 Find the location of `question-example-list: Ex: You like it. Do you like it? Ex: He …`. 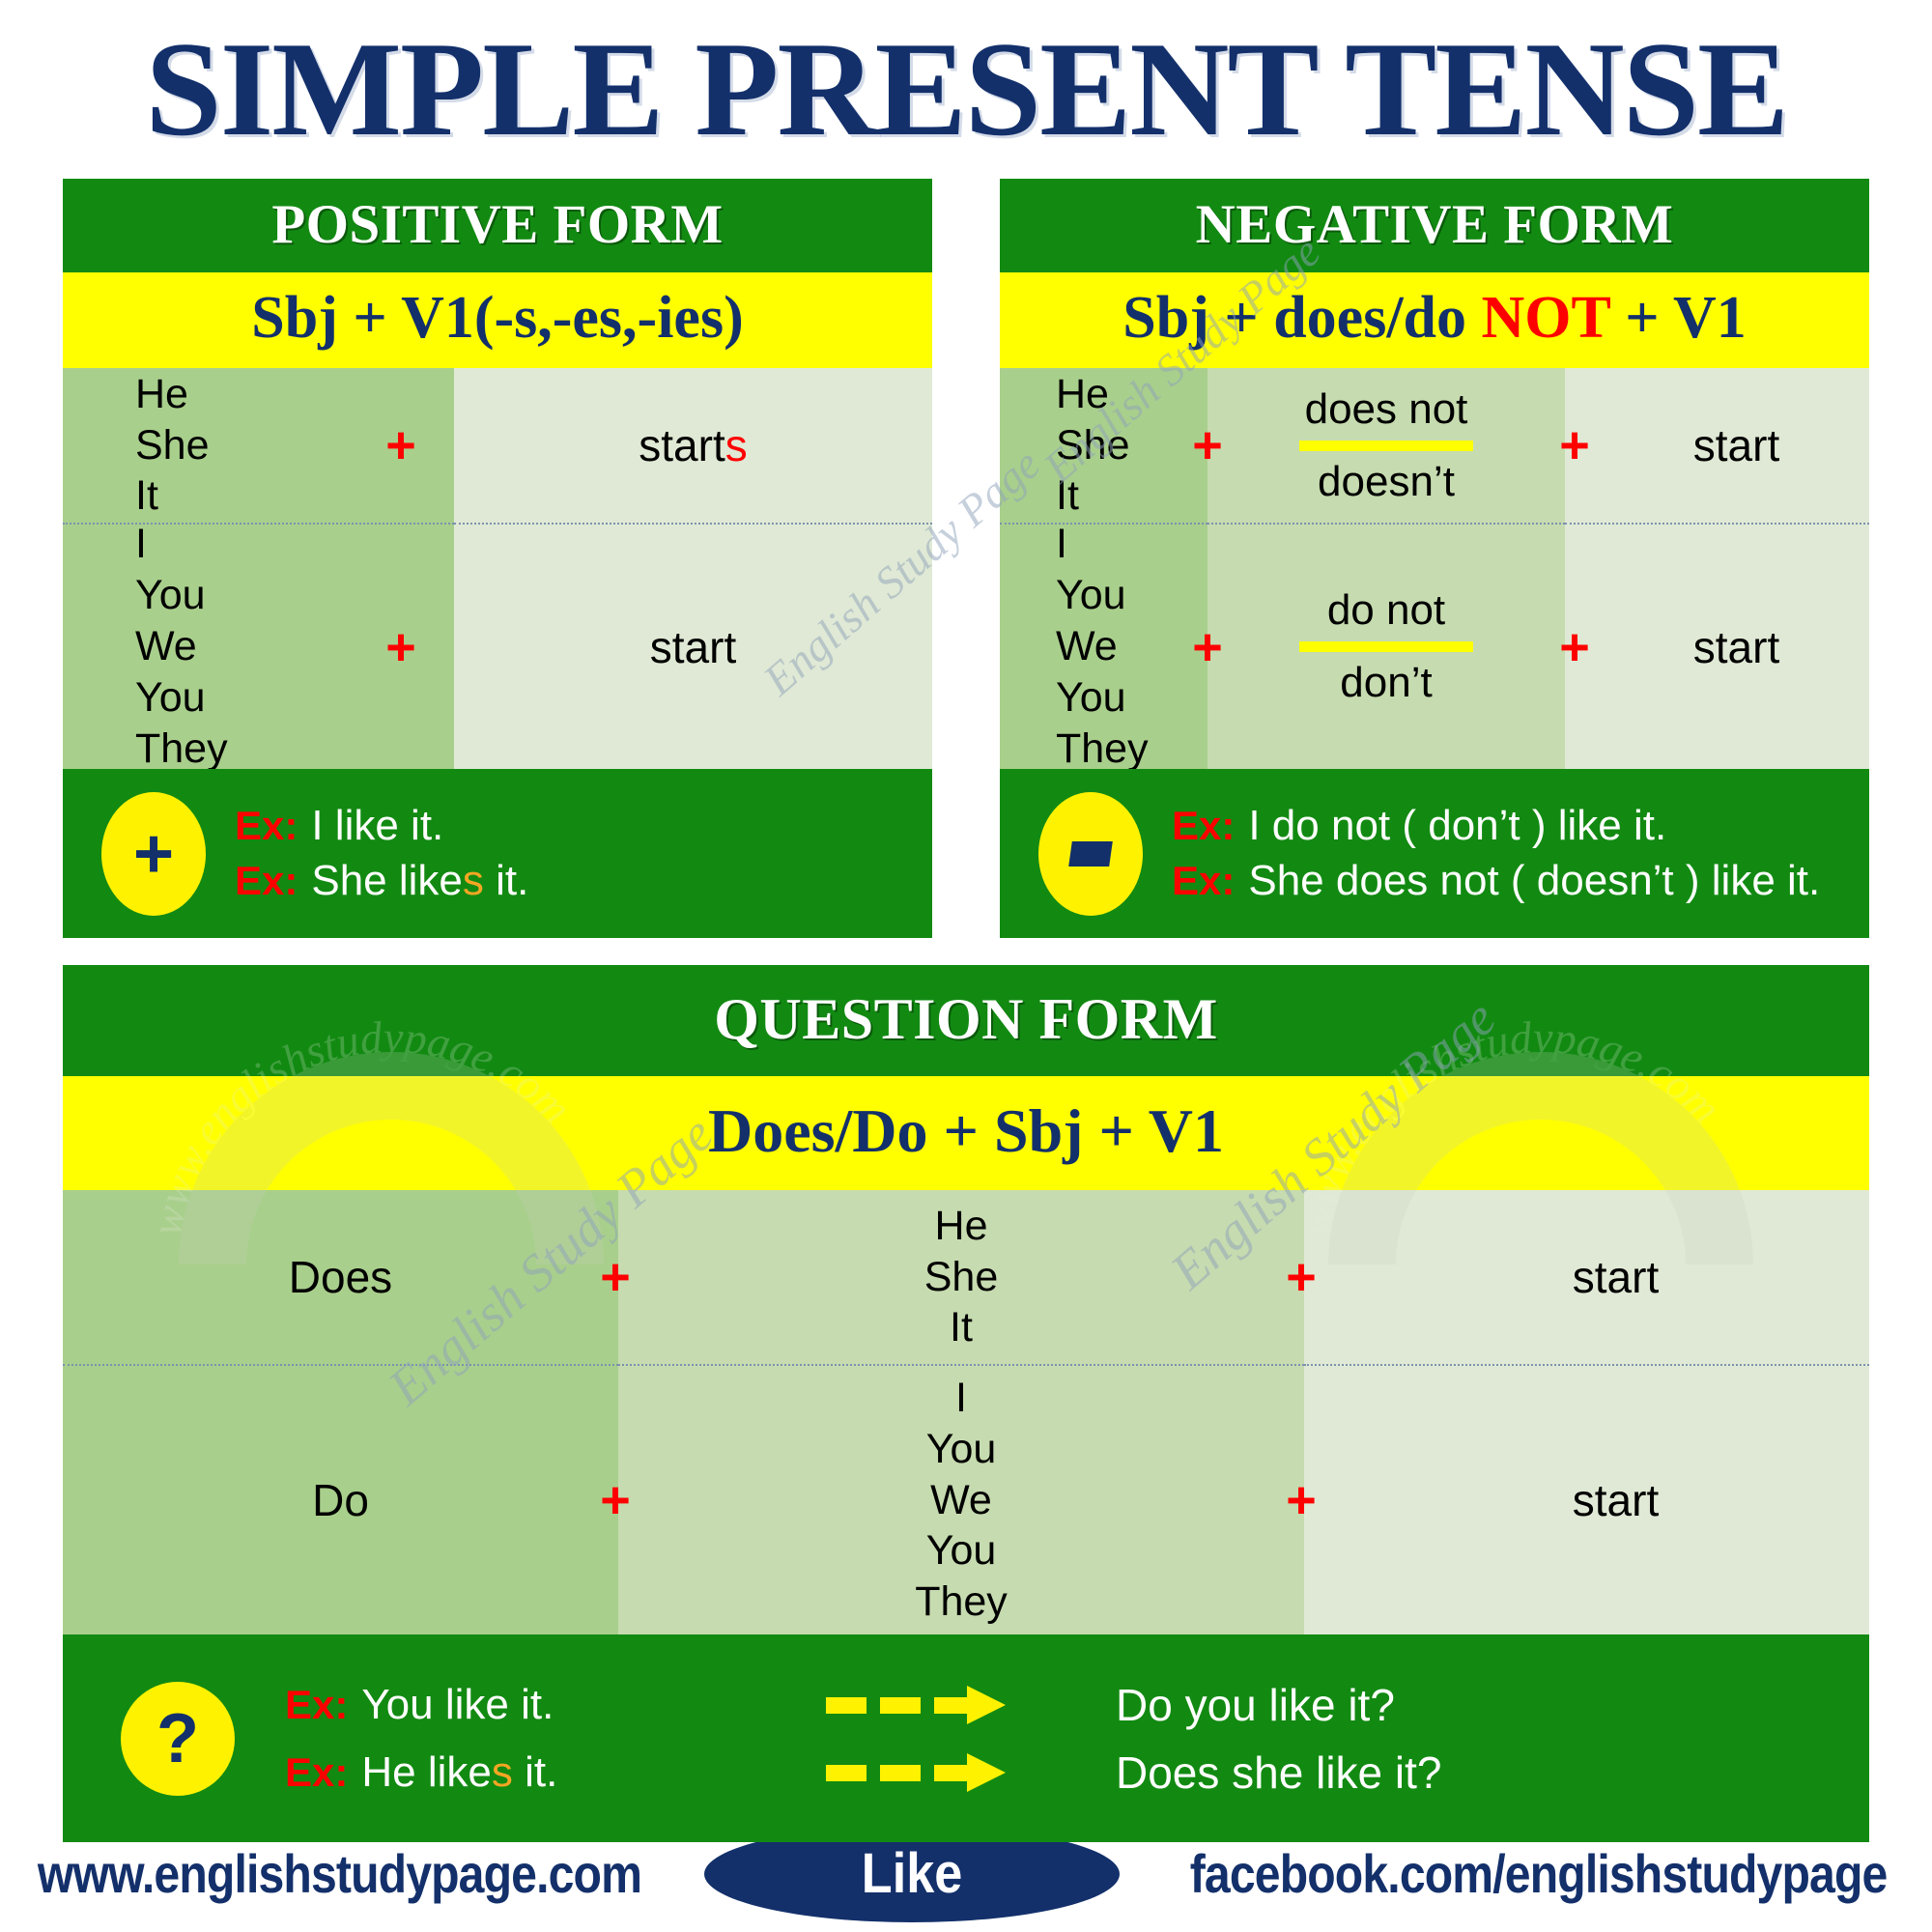

question-example-list: Ex: You like it. Do you like it? Ex: He … is located at coordinates (1077, 1738).